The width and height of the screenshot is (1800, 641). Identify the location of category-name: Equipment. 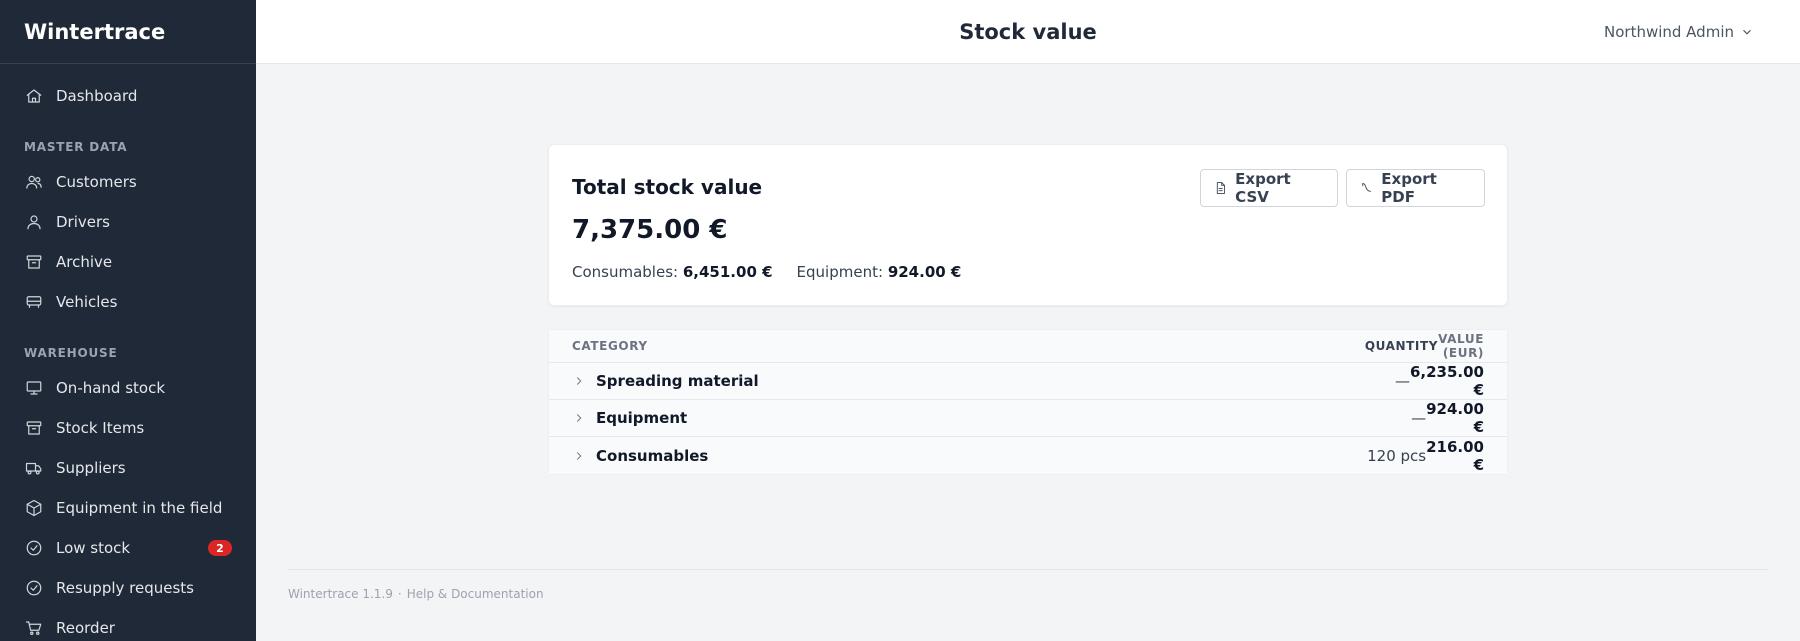
(642, 418).